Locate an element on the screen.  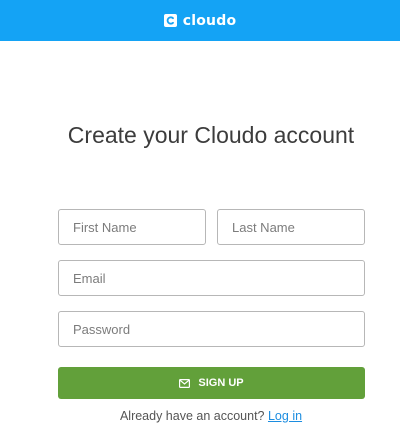
sign-up-label: SIGN UP is located at coordinates (221, 383).